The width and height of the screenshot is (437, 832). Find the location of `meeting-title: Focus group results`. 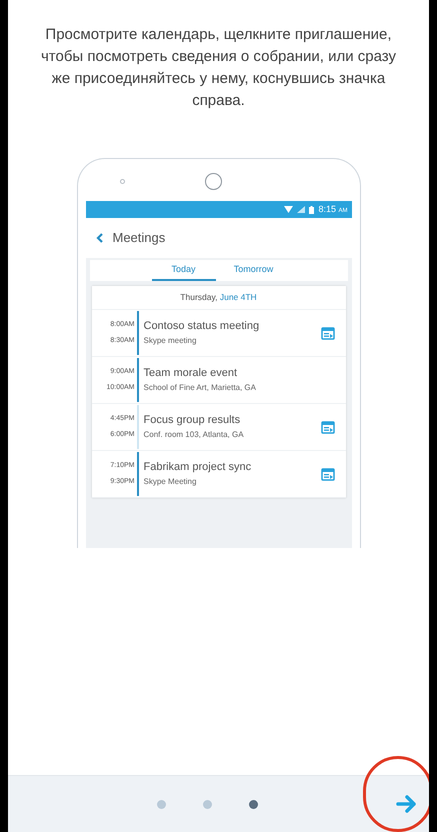

meeting-title: Focus group results is located at coordinates (193, 420).